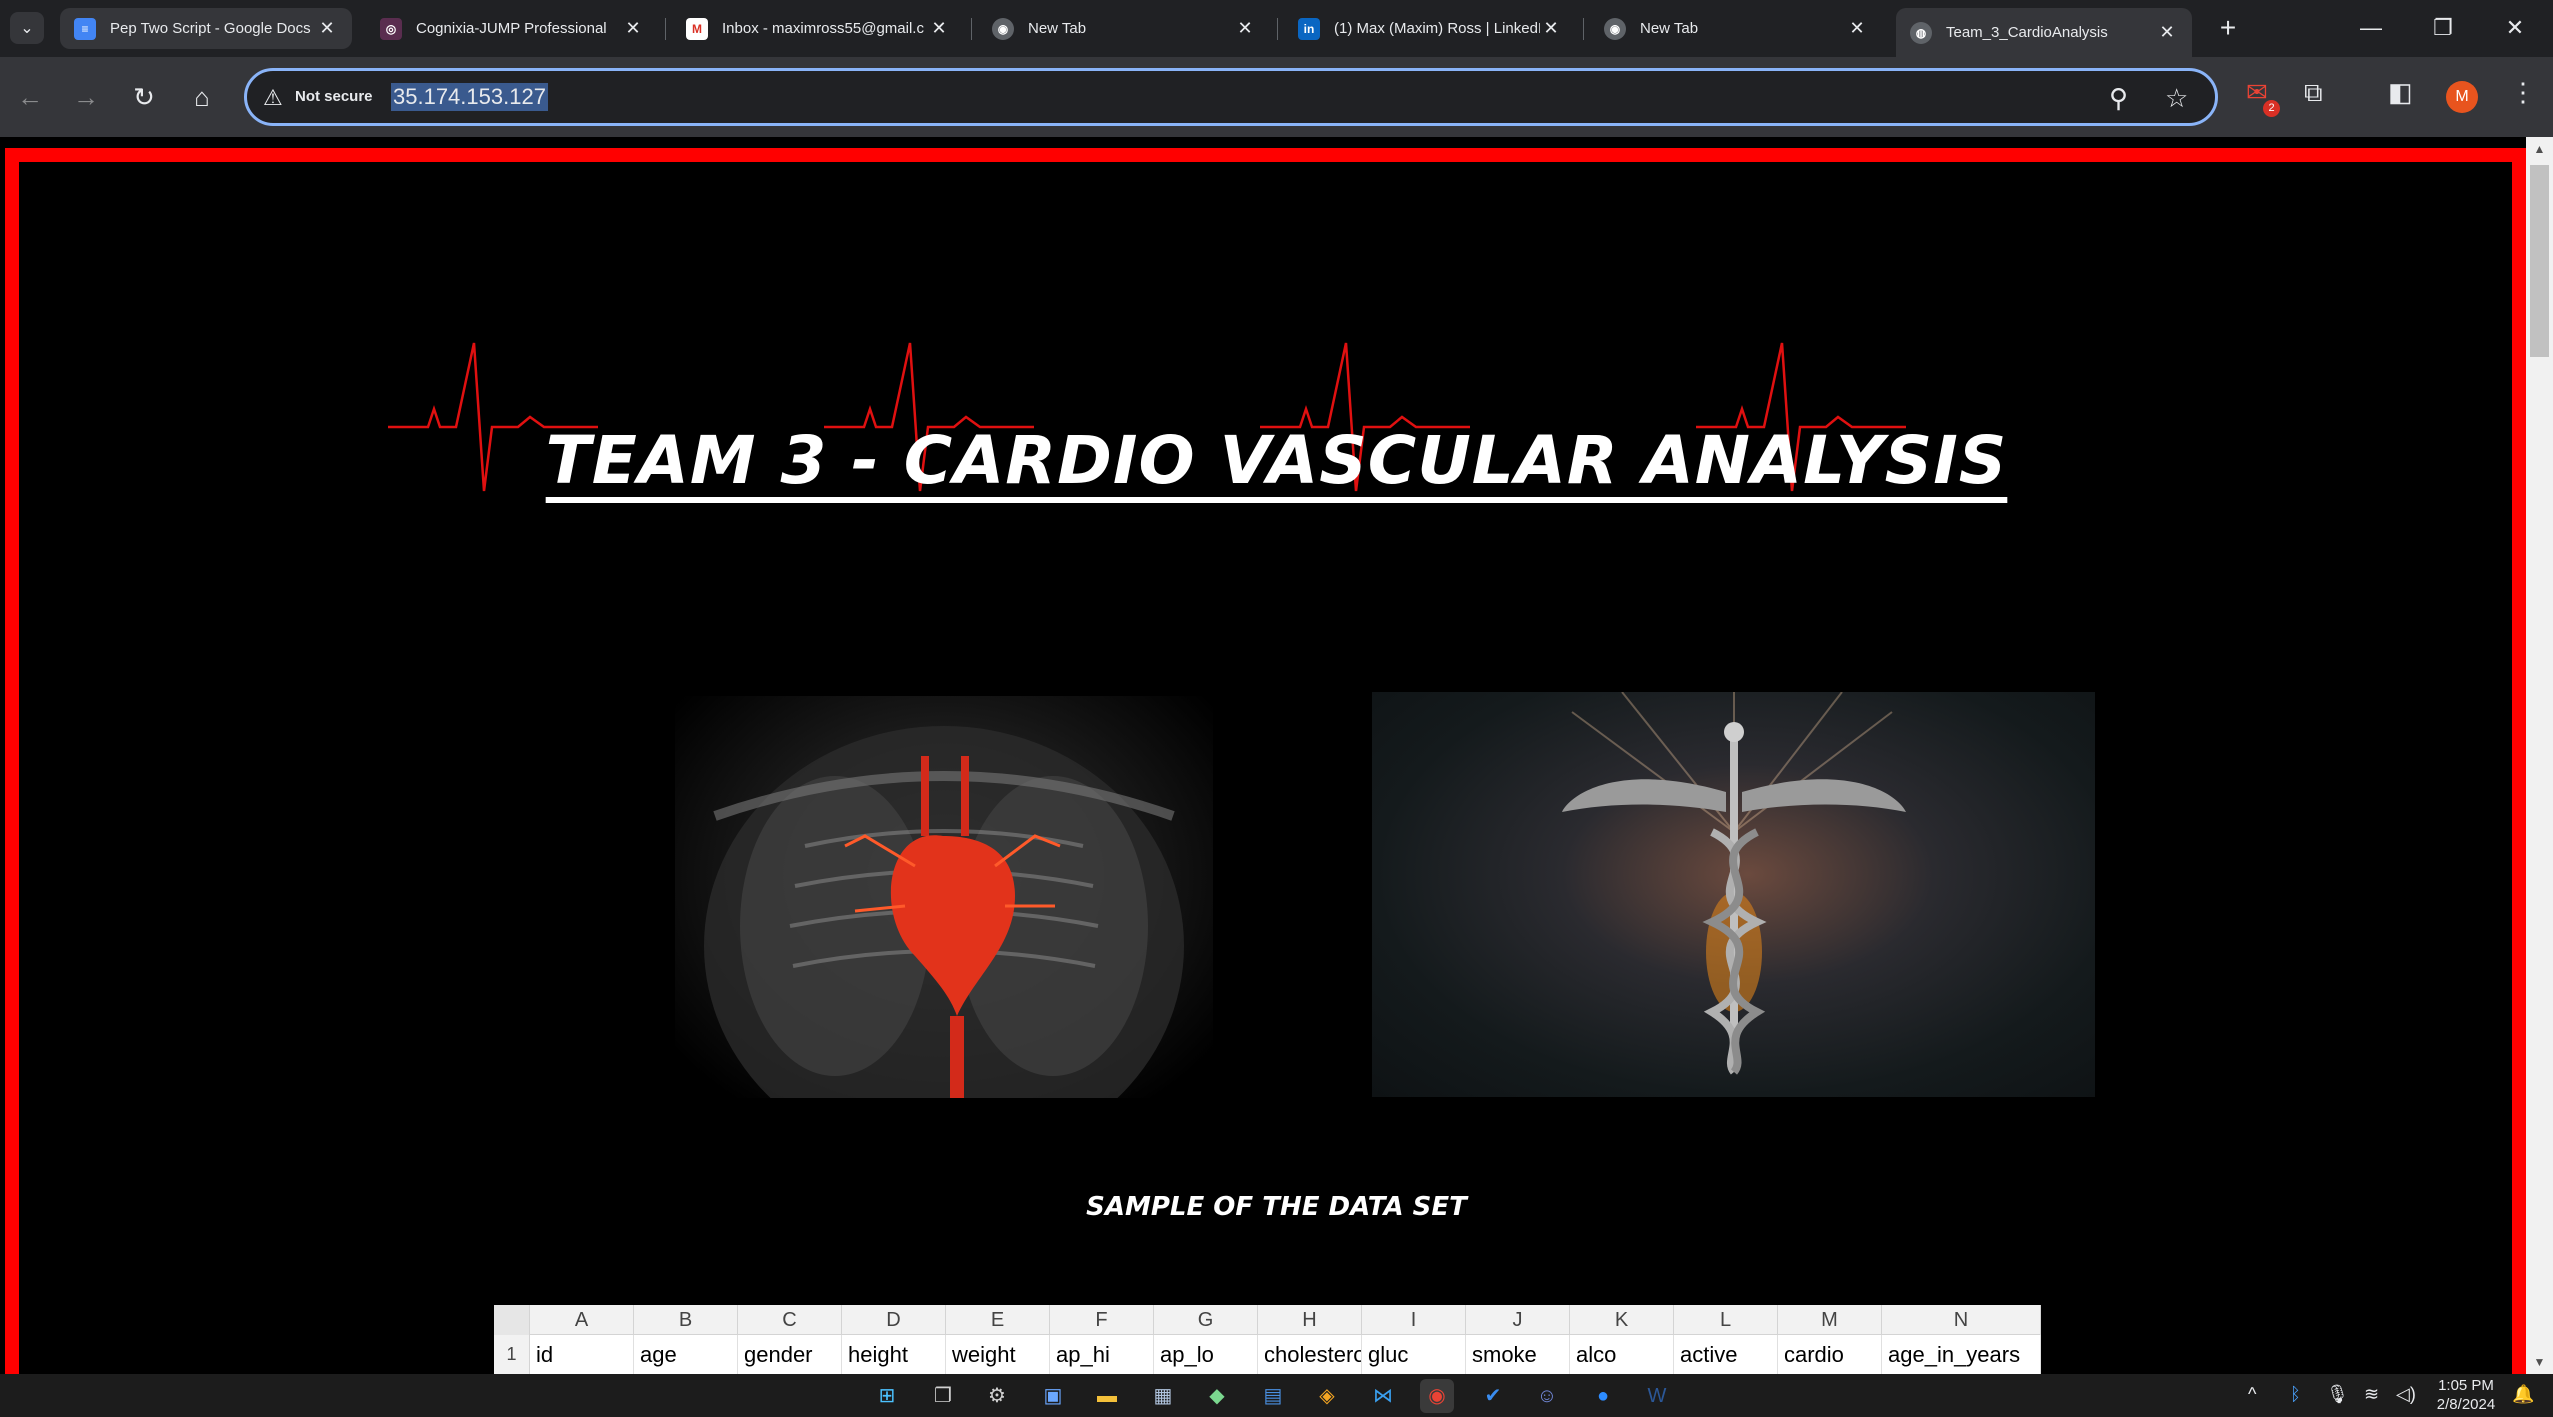  Describe the element at coordinates (27, 28) in the screenshot. I see `tab-search-button: ⌄` at that location.